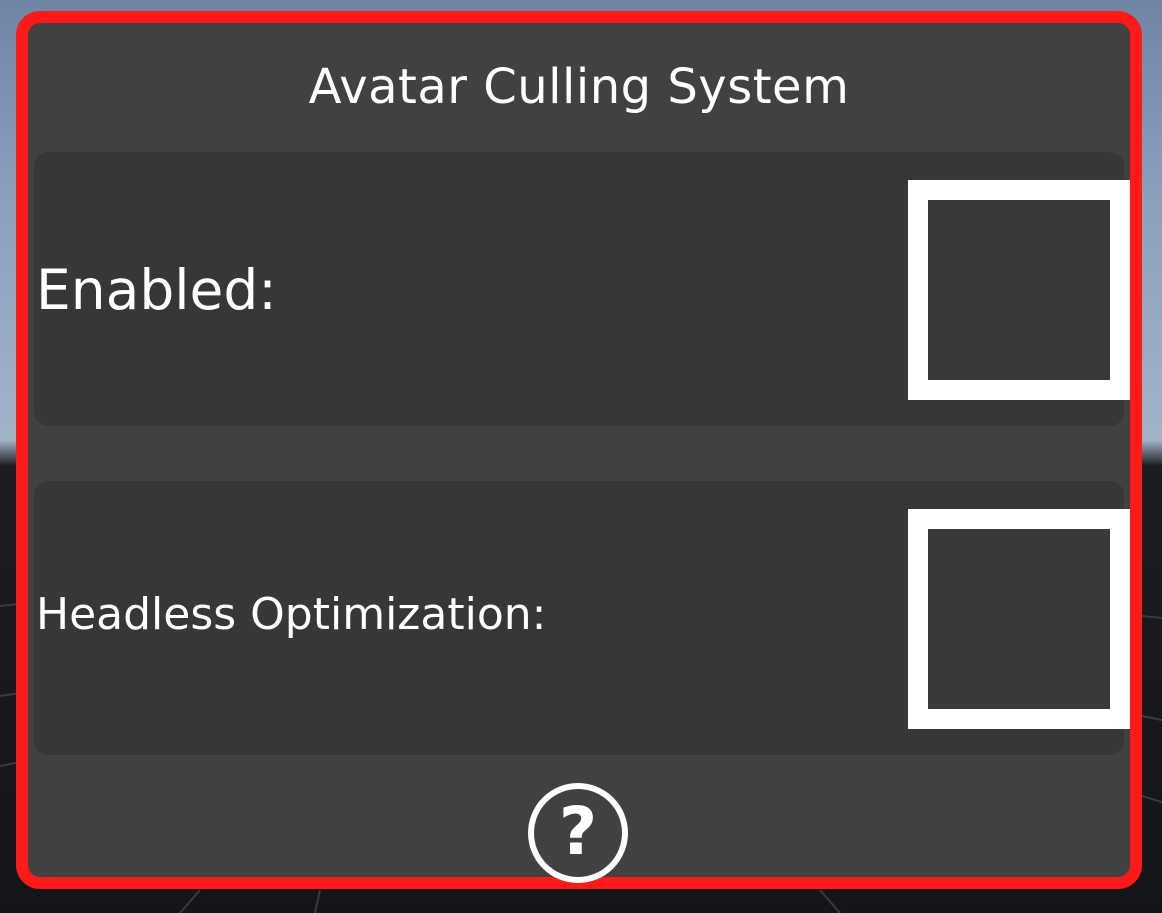 This screenshot has height=913, width=1162. I want to click on panel-title: Avatar Culling System, so click(579, 87).